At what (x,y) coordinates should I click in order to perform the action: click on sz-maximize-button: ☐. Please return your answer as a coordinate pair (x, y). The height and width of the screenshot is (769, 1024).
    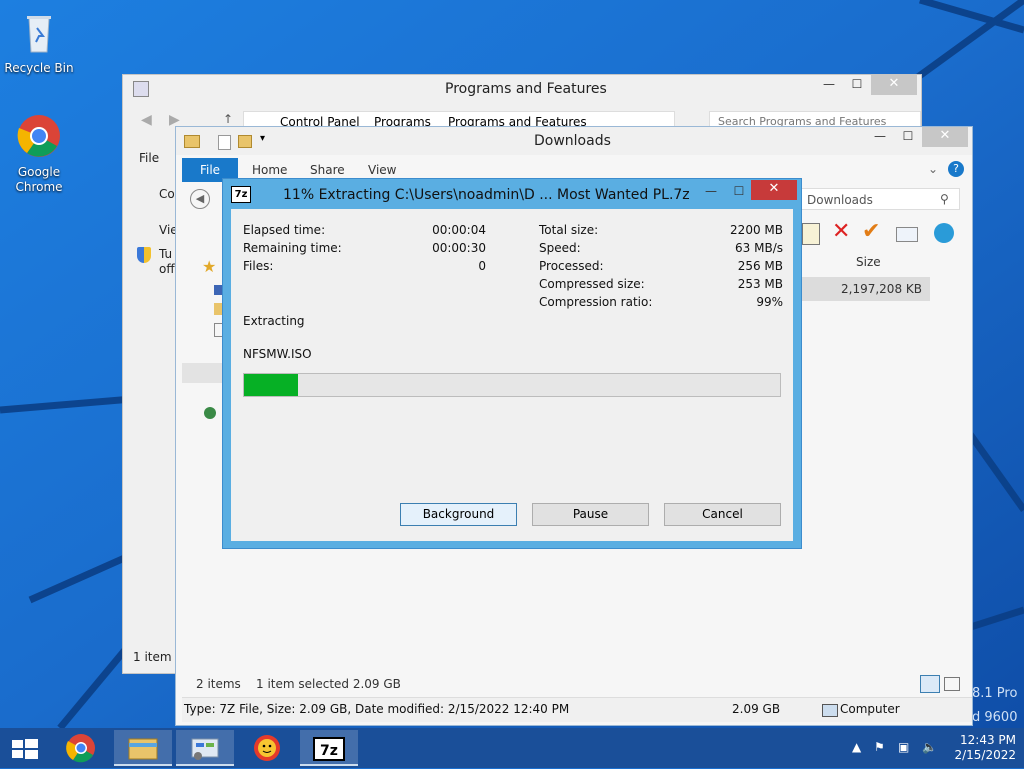
    Looking at the image, I should click on (739, 192).